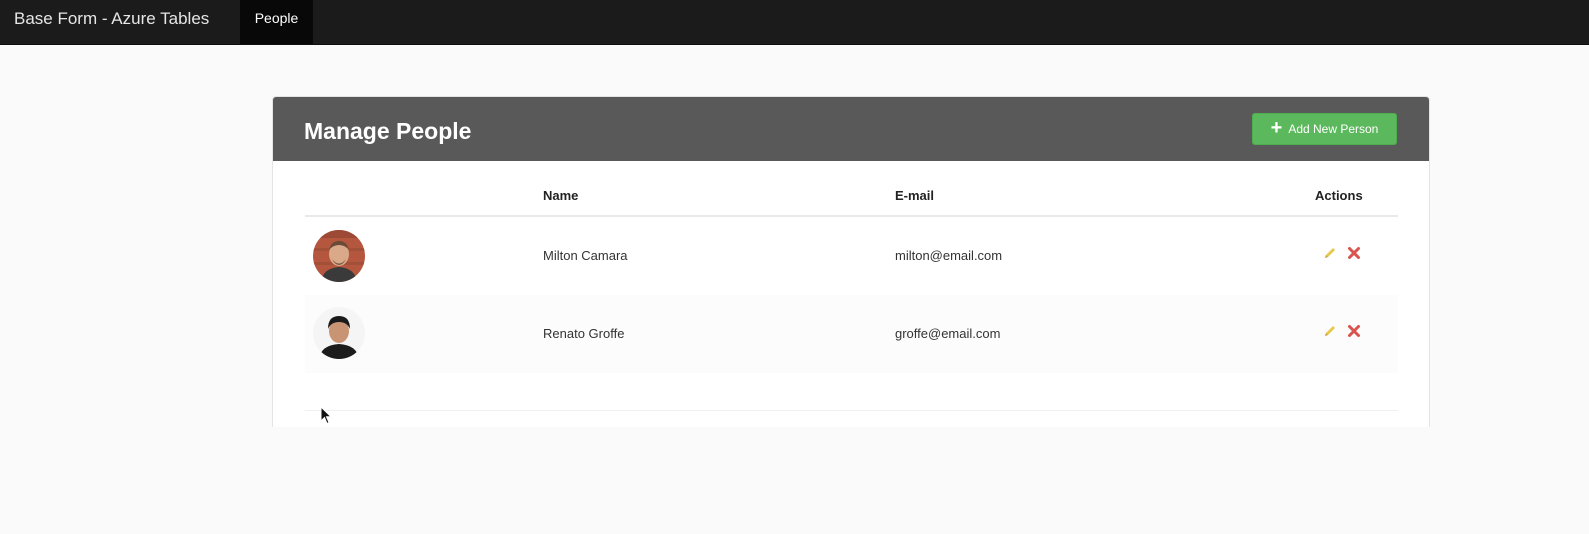  I want to click on column-header-name: Name, so click(561, 195).